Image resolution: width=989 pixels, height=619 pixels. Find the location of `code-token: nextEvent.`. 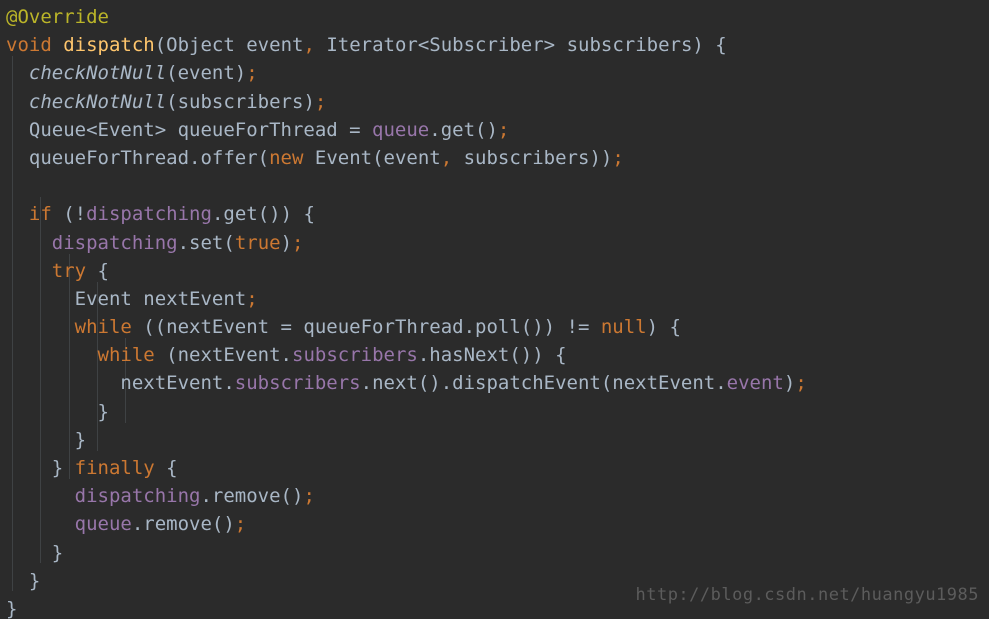

code-token: nextEvent. is located at coordinates (120, 383).